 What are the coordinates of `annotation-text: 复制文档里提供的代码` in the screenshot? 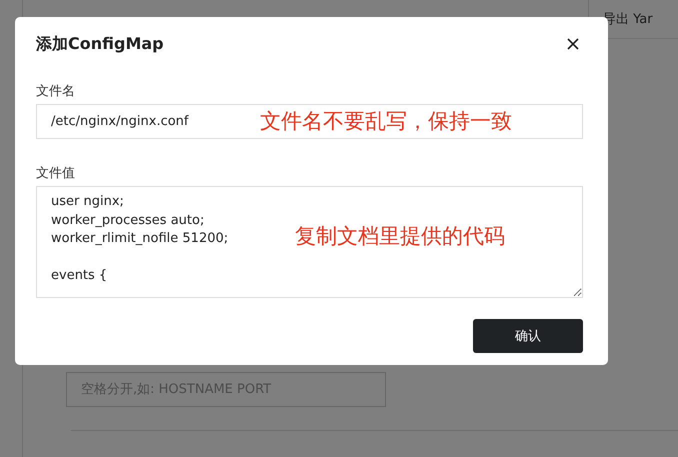 It's located at (400, 236).